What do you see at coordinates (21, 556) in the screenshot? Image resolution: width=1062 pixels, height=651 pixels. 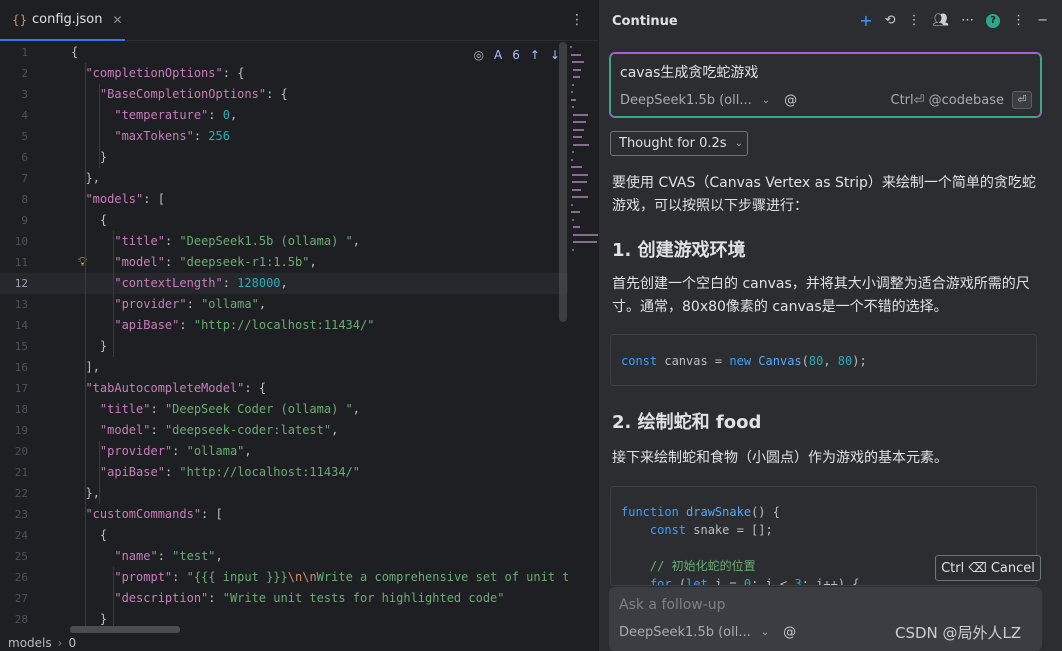 I see `line-number: 25` at bounding box center [21, 556].